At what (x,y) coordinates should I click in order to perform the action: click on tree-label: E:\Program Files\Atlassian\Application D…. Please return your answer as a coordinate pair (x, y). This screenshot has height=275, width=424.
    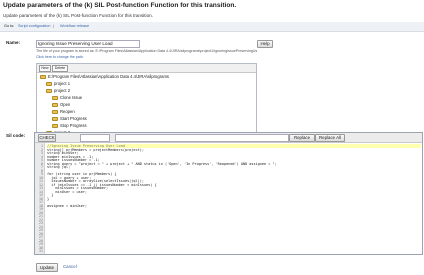
    Looking at the image, I should click on (109, 76).